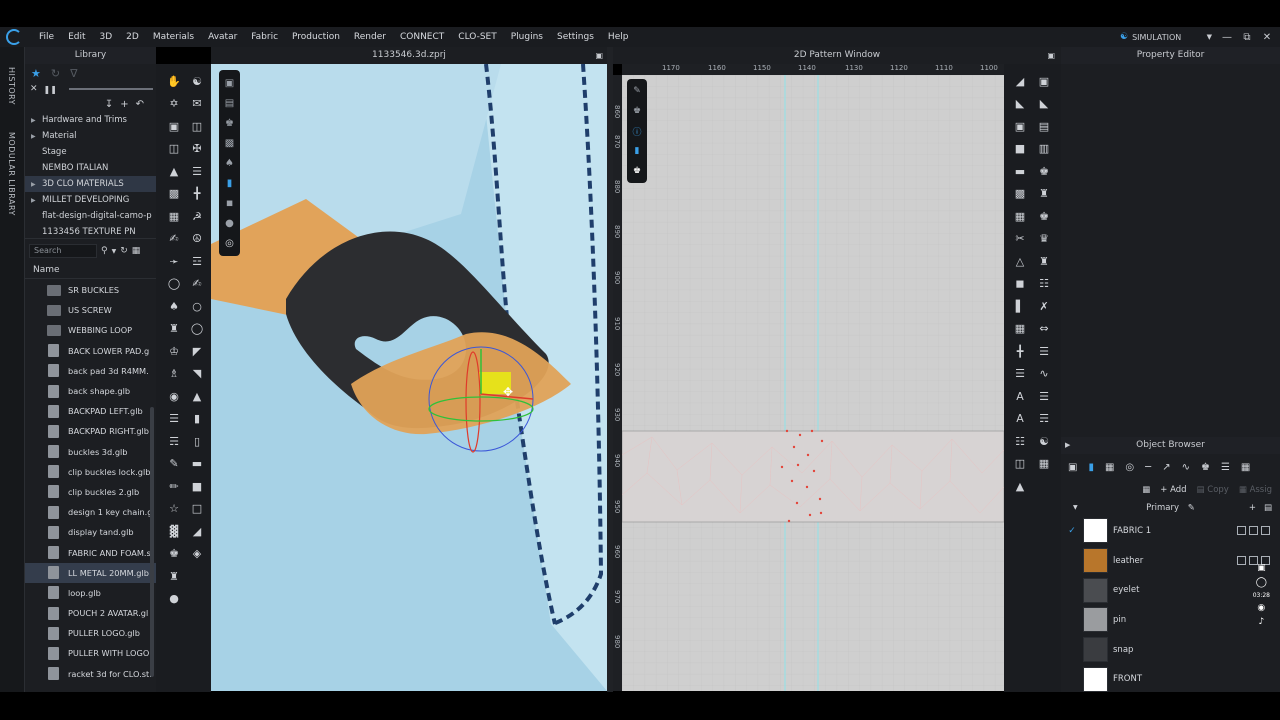  What do you see at coordinates (1170, 679) in the screenshot?
I see `fabric-item: FRONT` at bounding box center [1170, 679].